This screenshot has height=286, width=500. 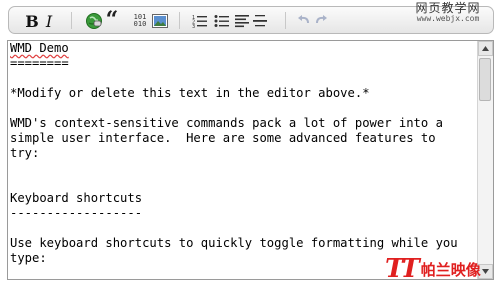 What do you see at coordinates (241, 48) in the screenshot?
I see `editor-line: WMD Demo` at bounding box center [241, 48].